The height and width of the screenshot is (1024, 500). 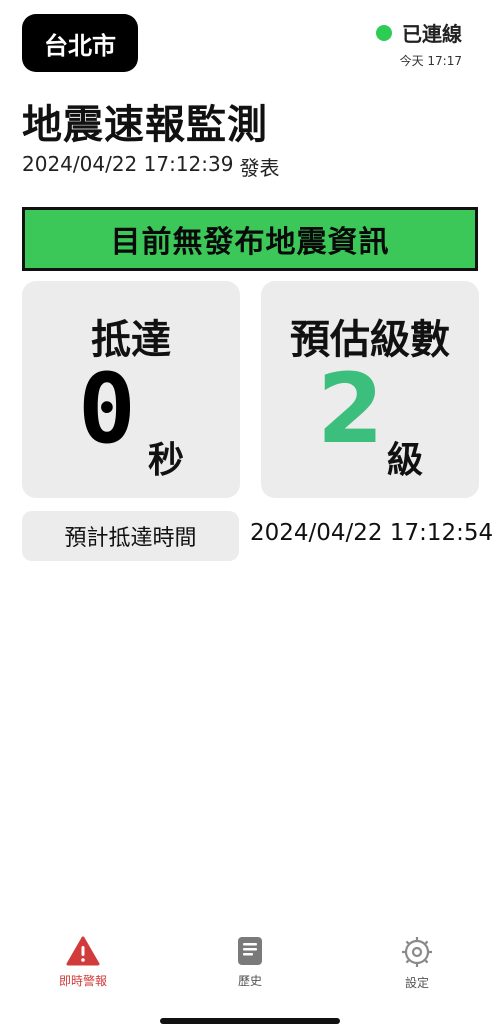 I want to click on arrival-card: 抵達 0 秒, so click(x=131, y=389).